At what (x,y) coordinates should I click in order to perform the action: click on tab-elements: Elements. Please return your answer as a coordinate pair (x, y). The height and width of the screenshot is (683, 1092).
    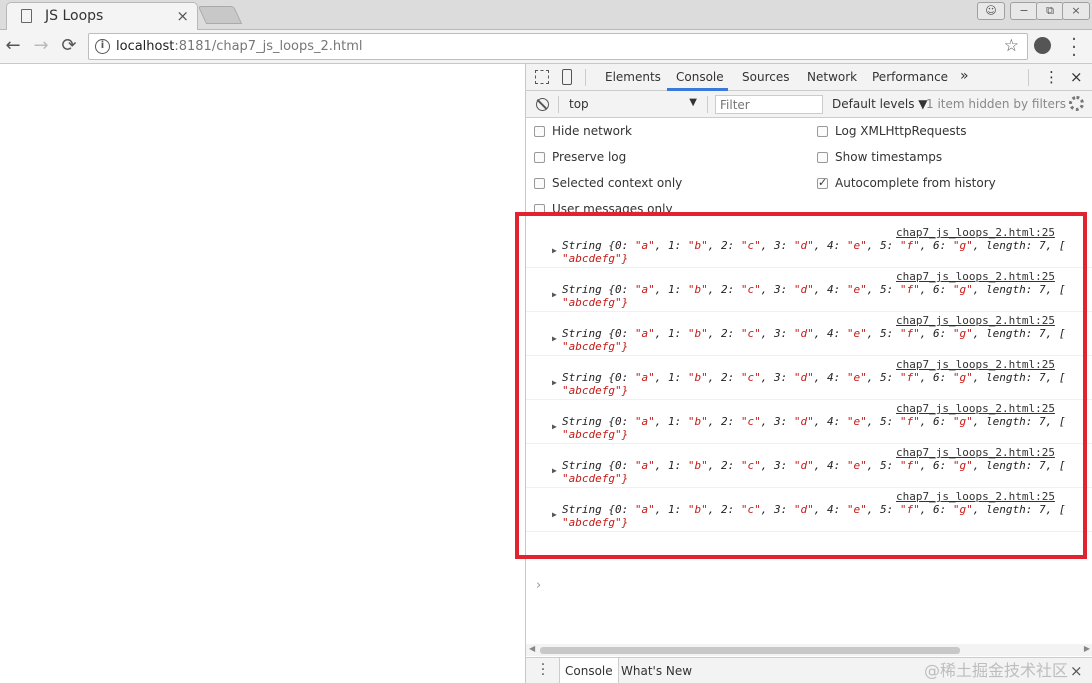
    Looking at the image, I should click on (633, 77).